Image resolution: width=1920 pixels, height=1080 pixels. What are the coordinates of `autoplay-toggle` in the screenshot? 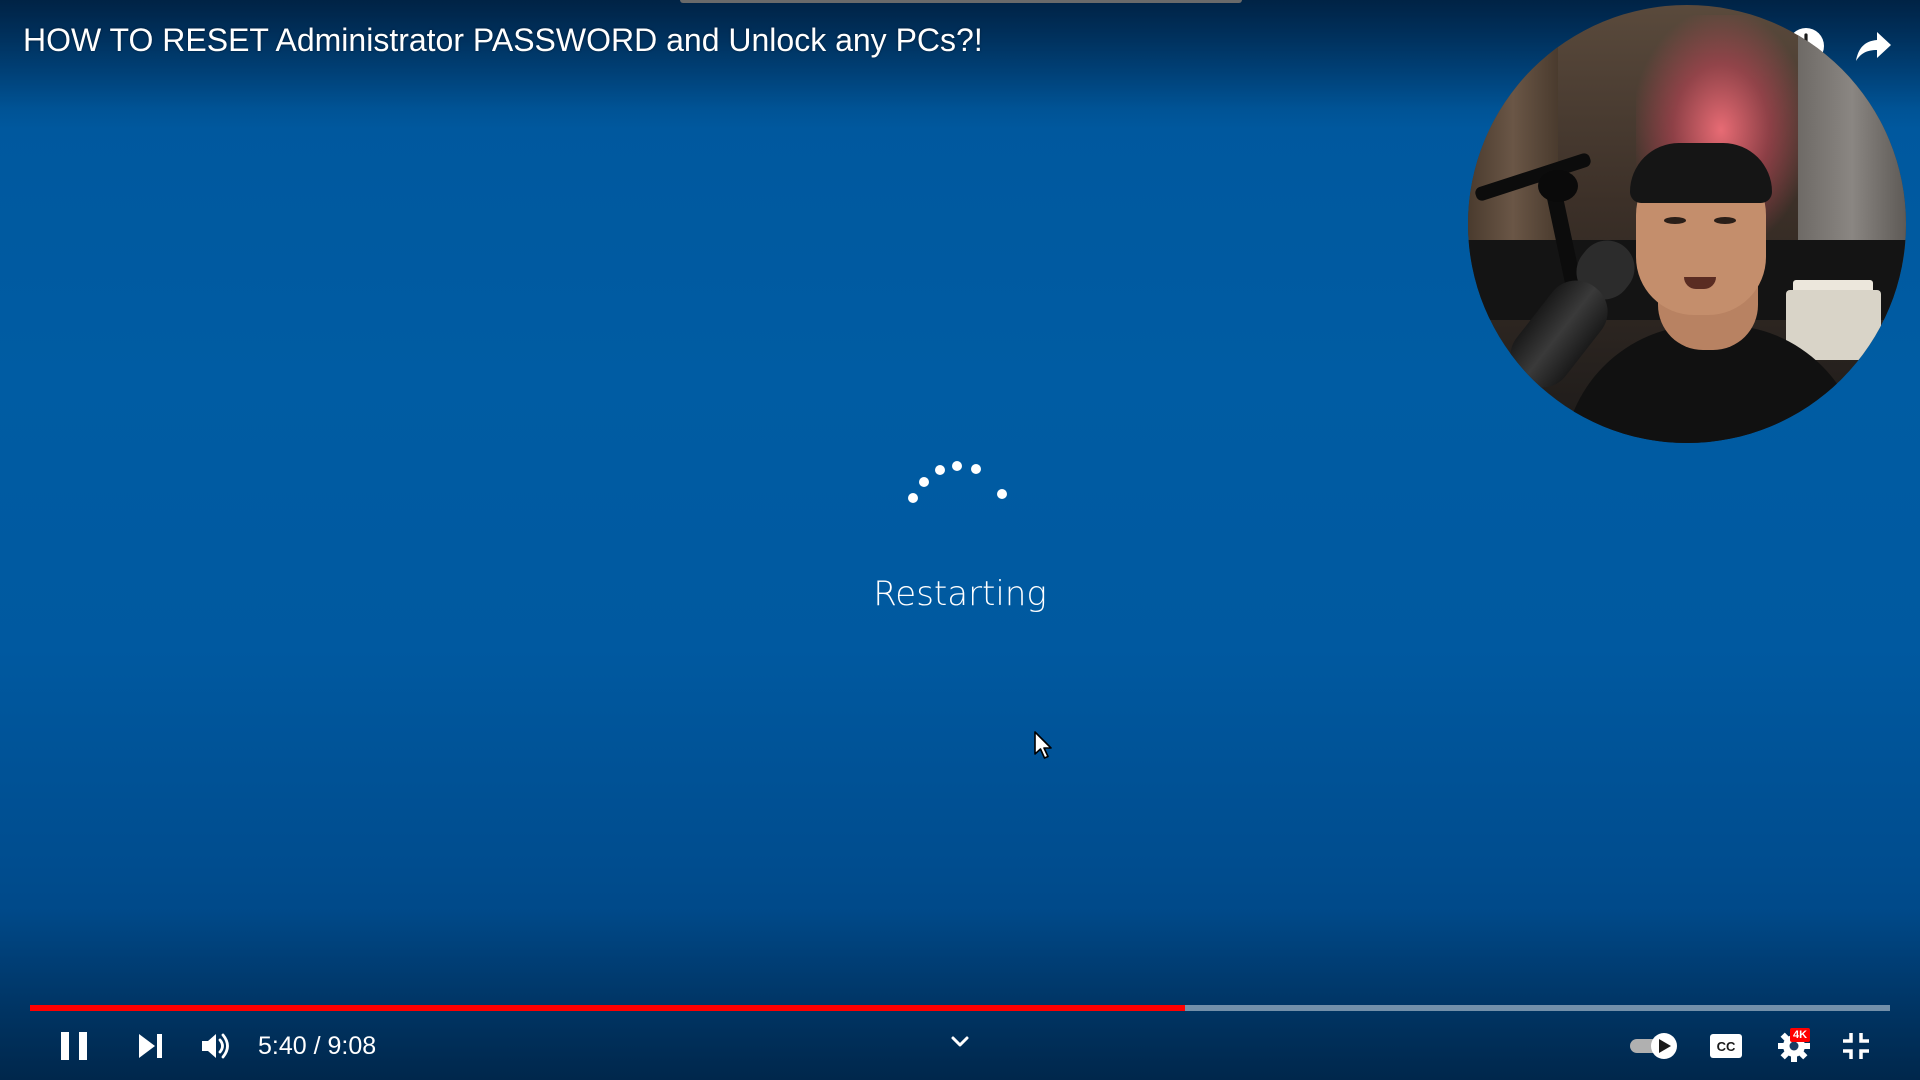 It's located at (1655, 1046).